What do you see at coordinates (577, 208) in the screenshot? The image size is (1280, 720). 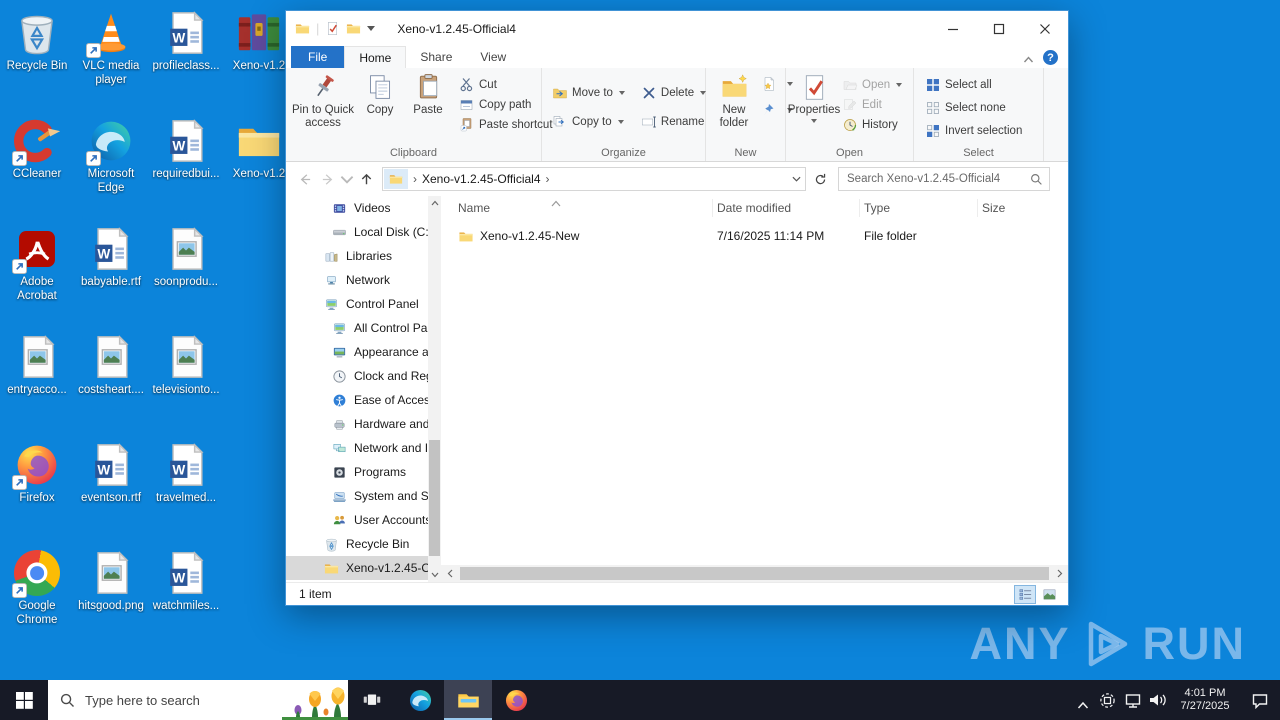 I see `column-header-name: Name` at bounding box center [577, 208].